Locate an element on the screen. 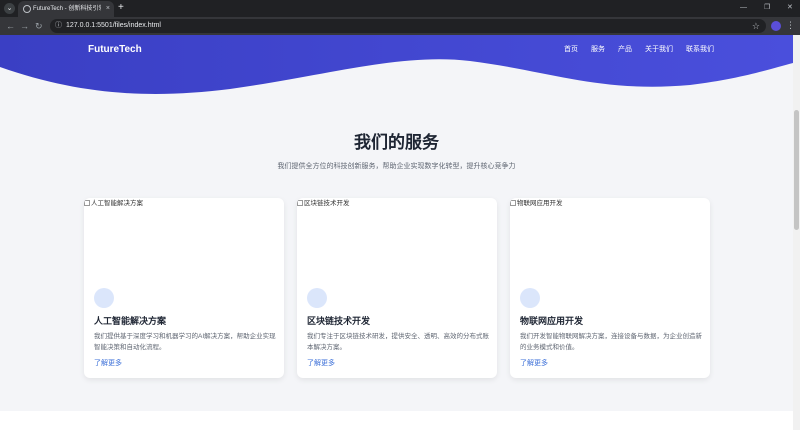 This screenshot has height=430, width=800. card-description: 我们开发智能物联网解决方案，连接设备与数据，为企业创造新的业务模式和价值。 is located at coordinates (611, 342).